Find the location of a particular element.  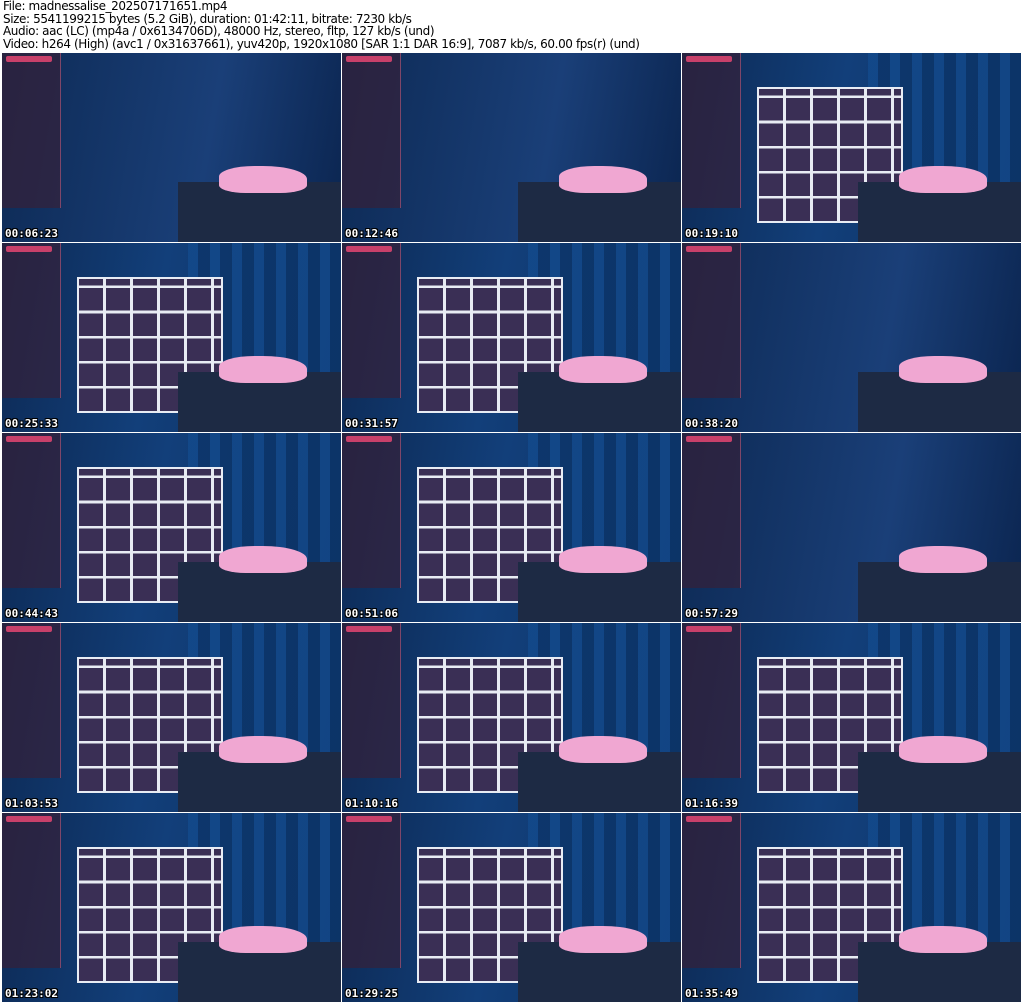

video-thumbnail: 00:38:20 is located at coordinates (851, 337).